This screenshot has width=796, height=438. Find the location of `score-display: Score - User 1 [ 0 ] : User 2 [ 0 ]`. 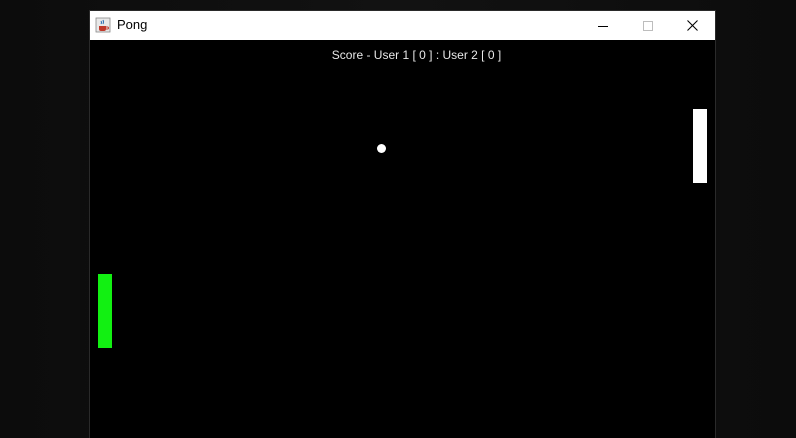

score-display: Score - User 1 [ 0 ] : User 2 [ 0 ] is located at coordinates (416, 55).